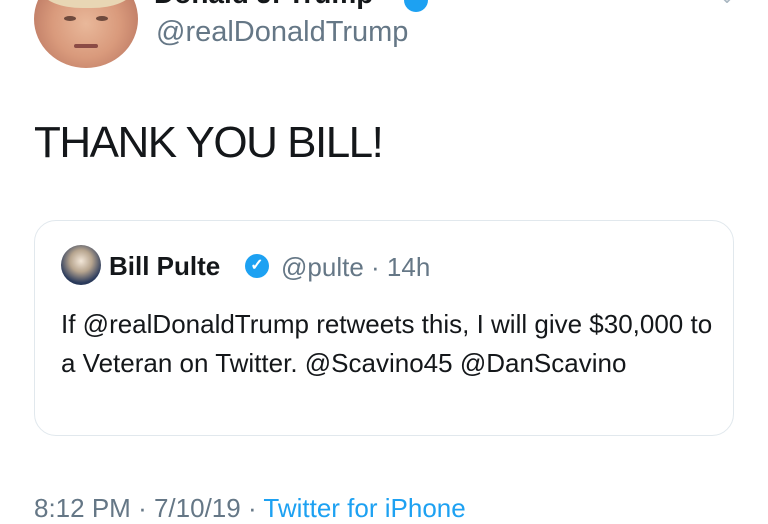 The width and height of the screenshot is (768, 524). I want to click on tweet-source-link: Twitter for iPhone, so click(364, 508).